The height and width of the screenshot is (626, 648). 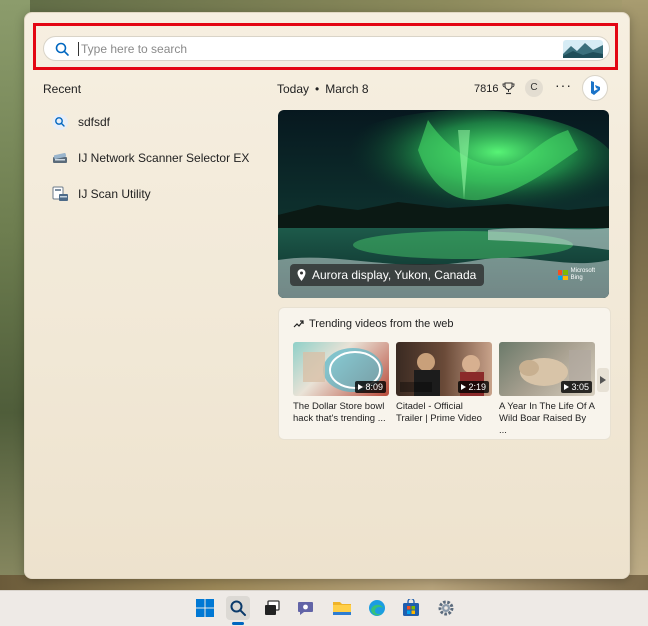 What do you see at coordinates (298, 324) in the screenshot?
I see `trending-arrow-icon` at bounding box center [298, 324].